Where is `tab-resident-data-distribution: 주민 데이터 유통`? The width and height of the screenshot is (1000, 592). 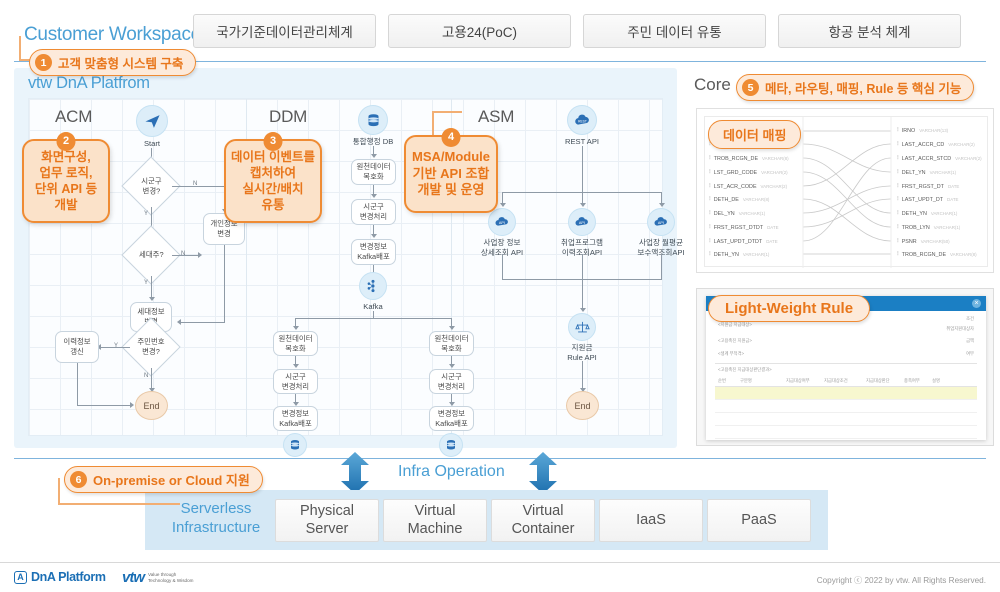
tab-resident-data-distribution: 주민 데이터 유통 is located at coordinates (674, 31).